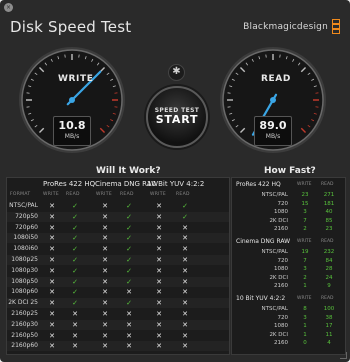 The width and height of the screenshot is (350, 362). I want to click on format-group-header: ProRes 422 HQ, so click(69, 184).